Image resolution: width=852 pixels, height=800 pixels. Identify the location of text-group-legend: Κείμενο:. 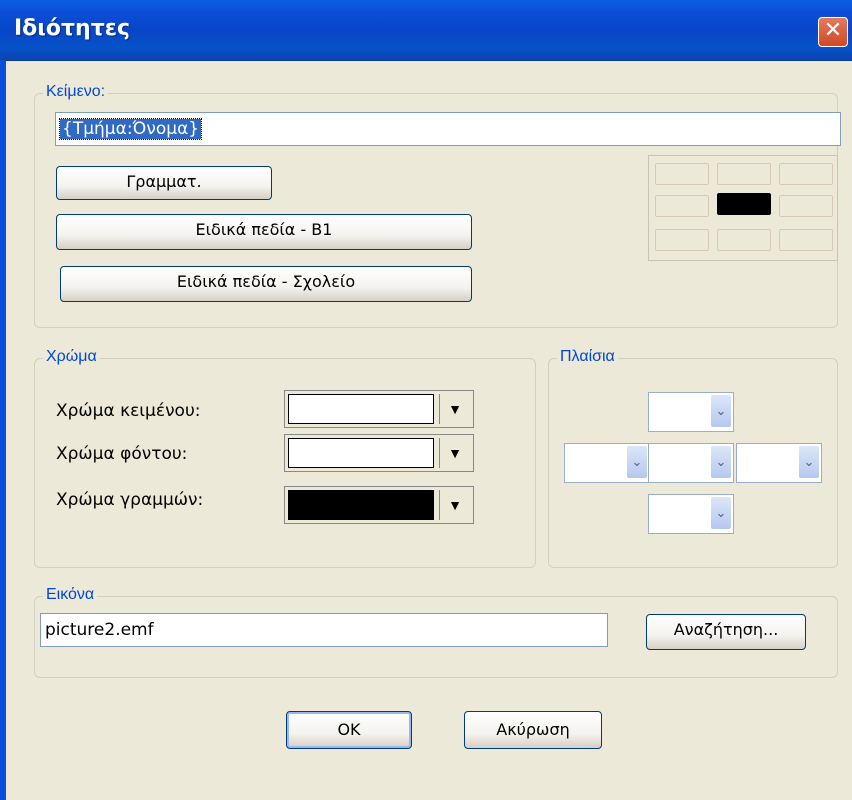
(76, 92).